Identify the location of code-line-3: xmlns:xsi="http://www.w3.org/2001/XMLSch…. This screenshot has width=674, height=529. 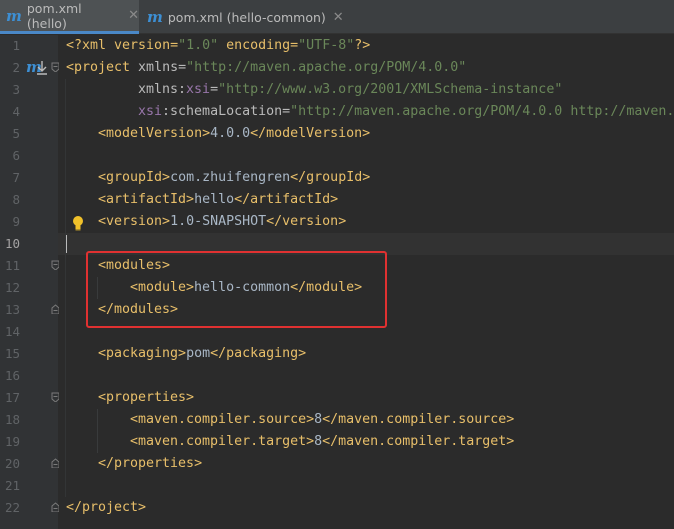
(350, 89).